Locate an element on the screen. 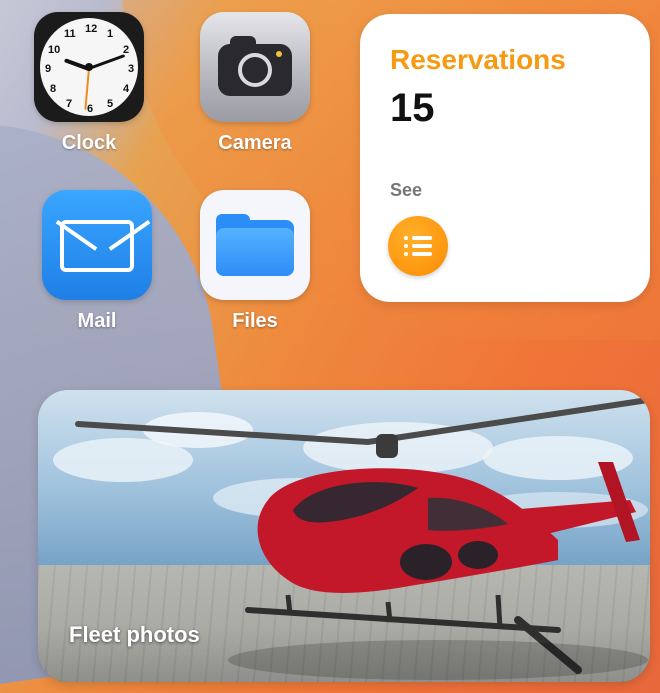 The image size is (660, 693). app-label-files: Files is located at coordinates (255, 321).